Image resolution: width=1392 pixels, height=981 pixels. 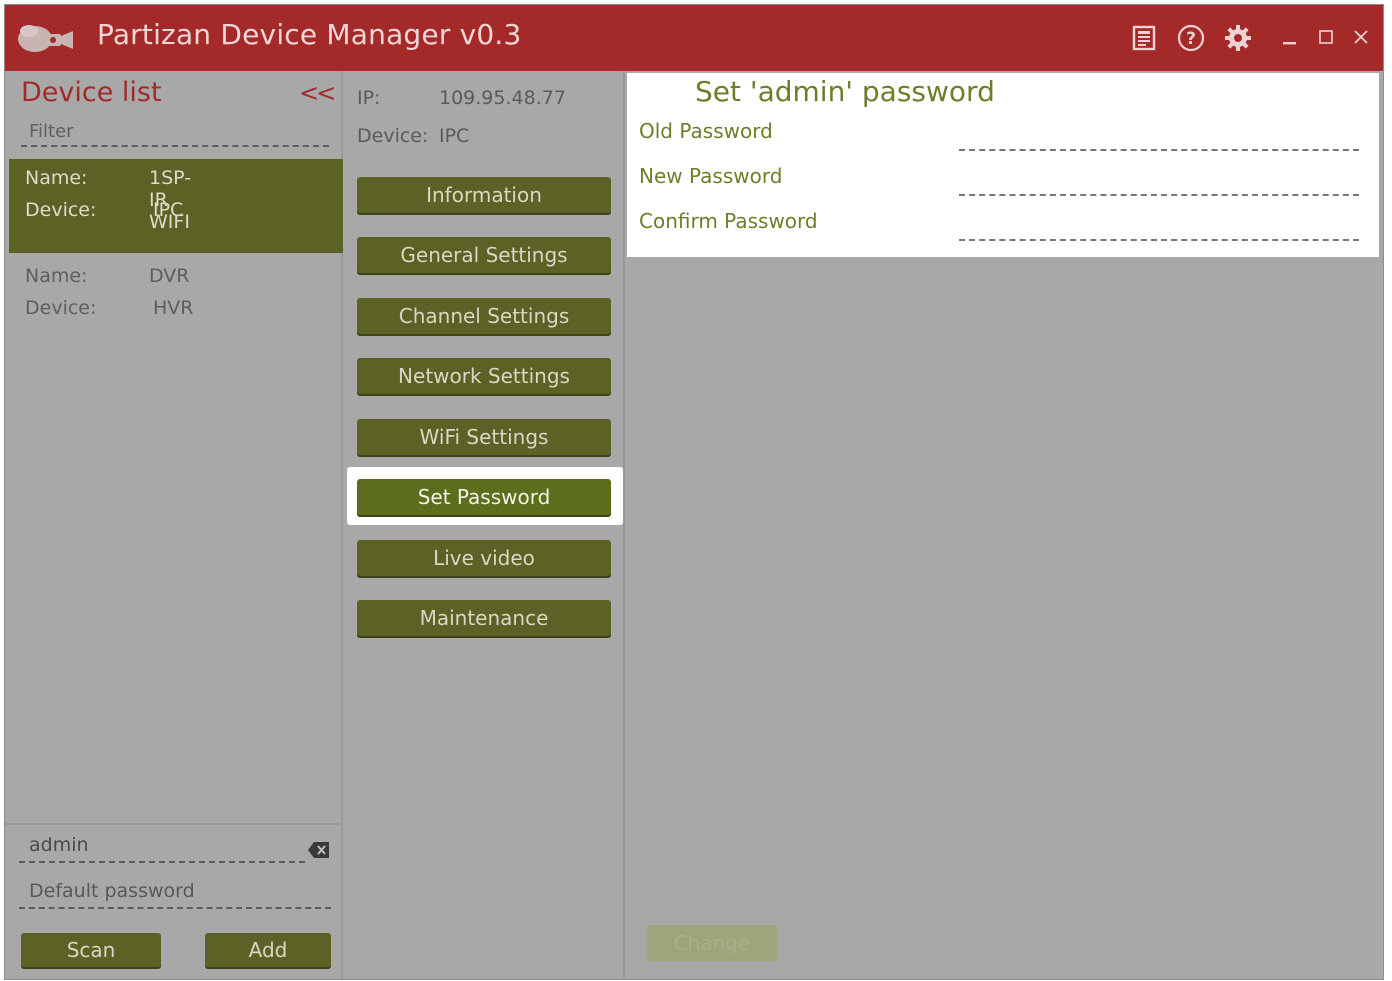 What do you see at coordinates (91, 92) in the screenshot?
I see `device-list-title: Device list` at bounding box center [91, 92].